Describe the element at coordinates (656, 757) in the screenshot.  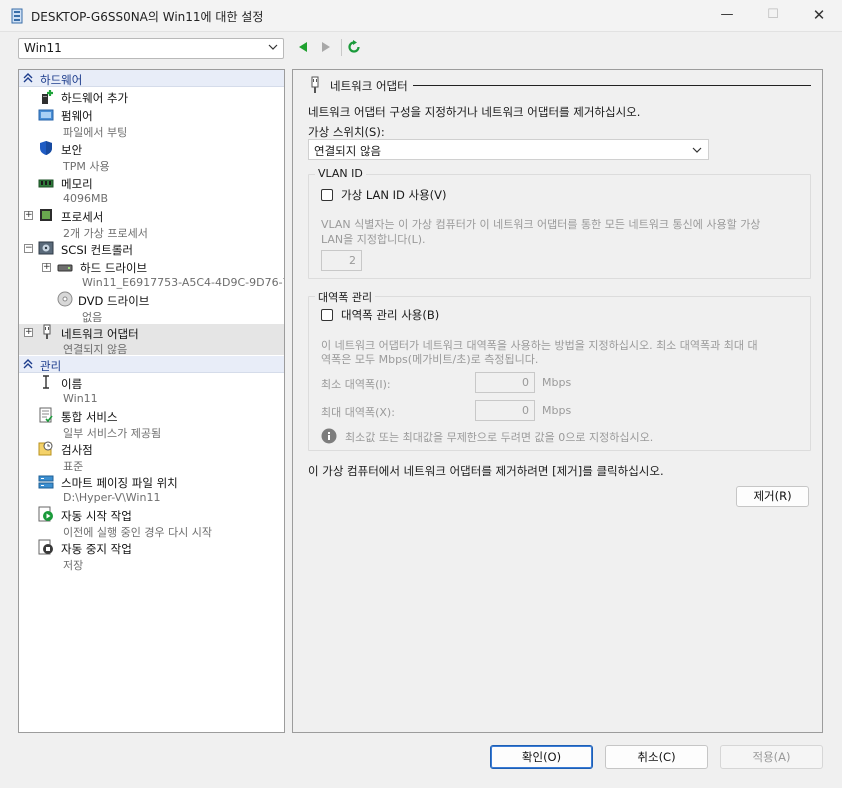
I see `cancel-button: 취소(C)` at that location.